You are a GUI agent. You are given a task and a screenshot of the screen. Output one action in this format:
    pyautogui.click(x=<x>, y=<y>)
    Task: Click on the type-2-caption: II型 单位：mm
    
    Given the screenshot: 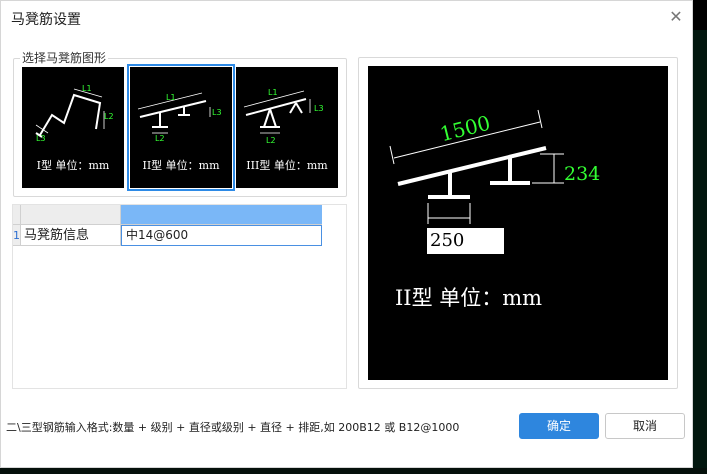 What is the action you would take?
    pyautogui.click(x=181, y=165)
    